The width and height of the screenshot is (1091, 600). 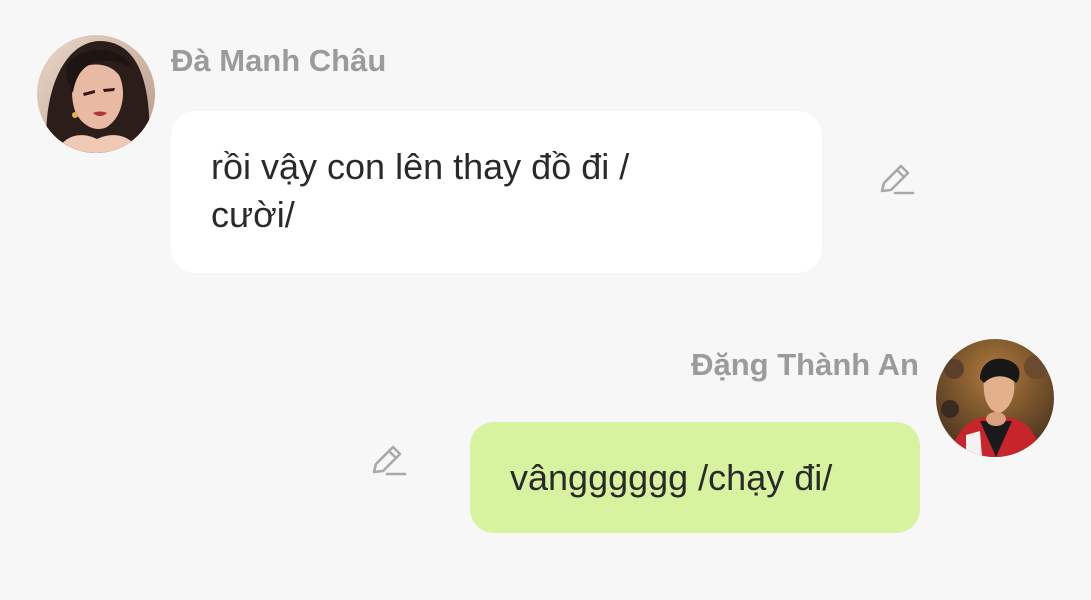 What do you see at coordinates (96, 94) in the screenshot?
I see `avatar-woman-illustration-icon` at bounding box center [96, 94].